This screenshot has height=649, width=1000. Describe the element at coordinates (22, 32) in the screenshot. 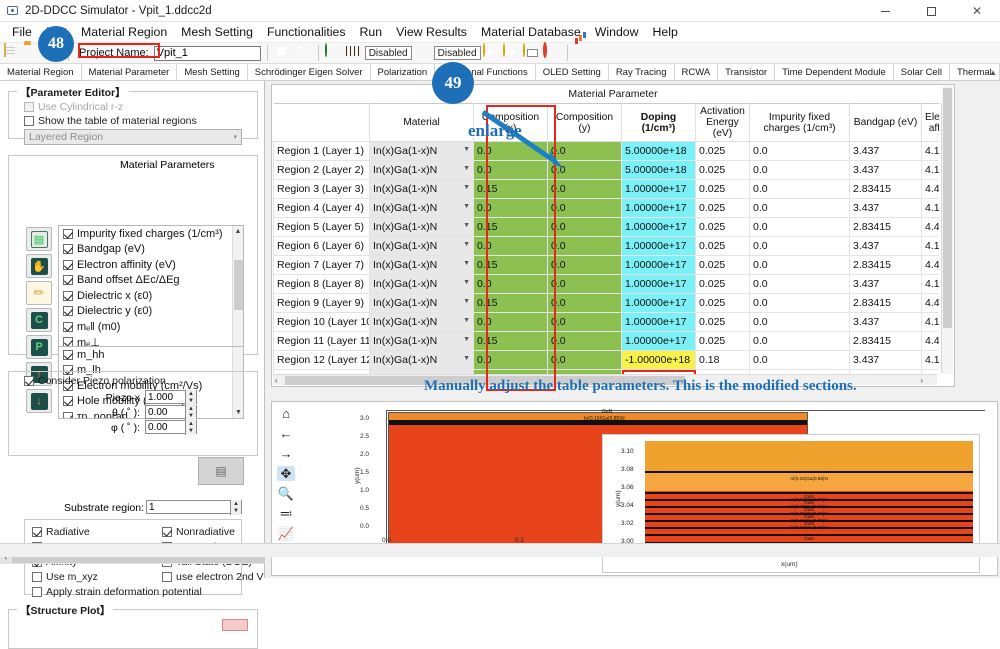

I see `menu-file: File` at that location.